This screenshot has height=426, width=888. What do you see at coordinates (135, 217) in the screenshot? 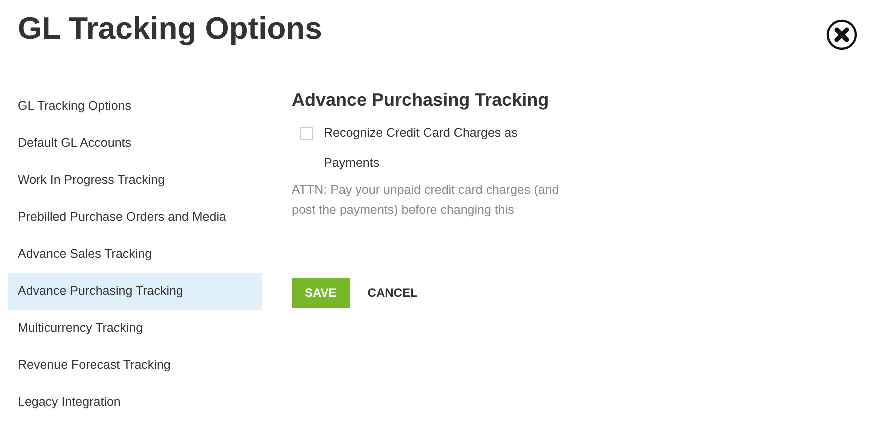
I see `sidebar-item: Prebilled Purchase Orders and Media` at bounding box center [135, 217].